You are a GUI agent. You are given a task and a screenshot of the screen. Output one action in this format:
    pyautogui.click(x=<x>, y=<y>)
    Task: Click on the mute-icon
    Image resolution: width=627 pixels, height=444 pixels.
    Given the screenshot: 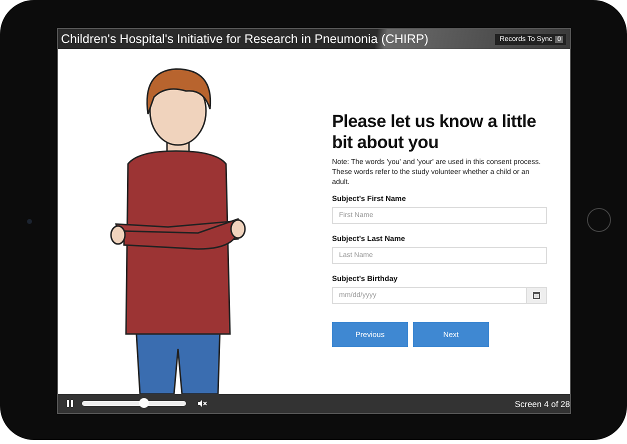 What is the action you would take?
    pyautogui.click(x=202, y=403)
    